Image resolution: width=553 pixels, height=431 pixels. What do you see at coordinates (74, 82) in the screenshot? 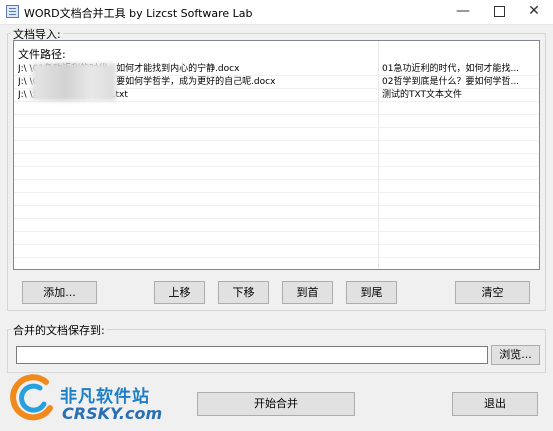
I see `redacted-path-blur` at bounding box center [74, 82].